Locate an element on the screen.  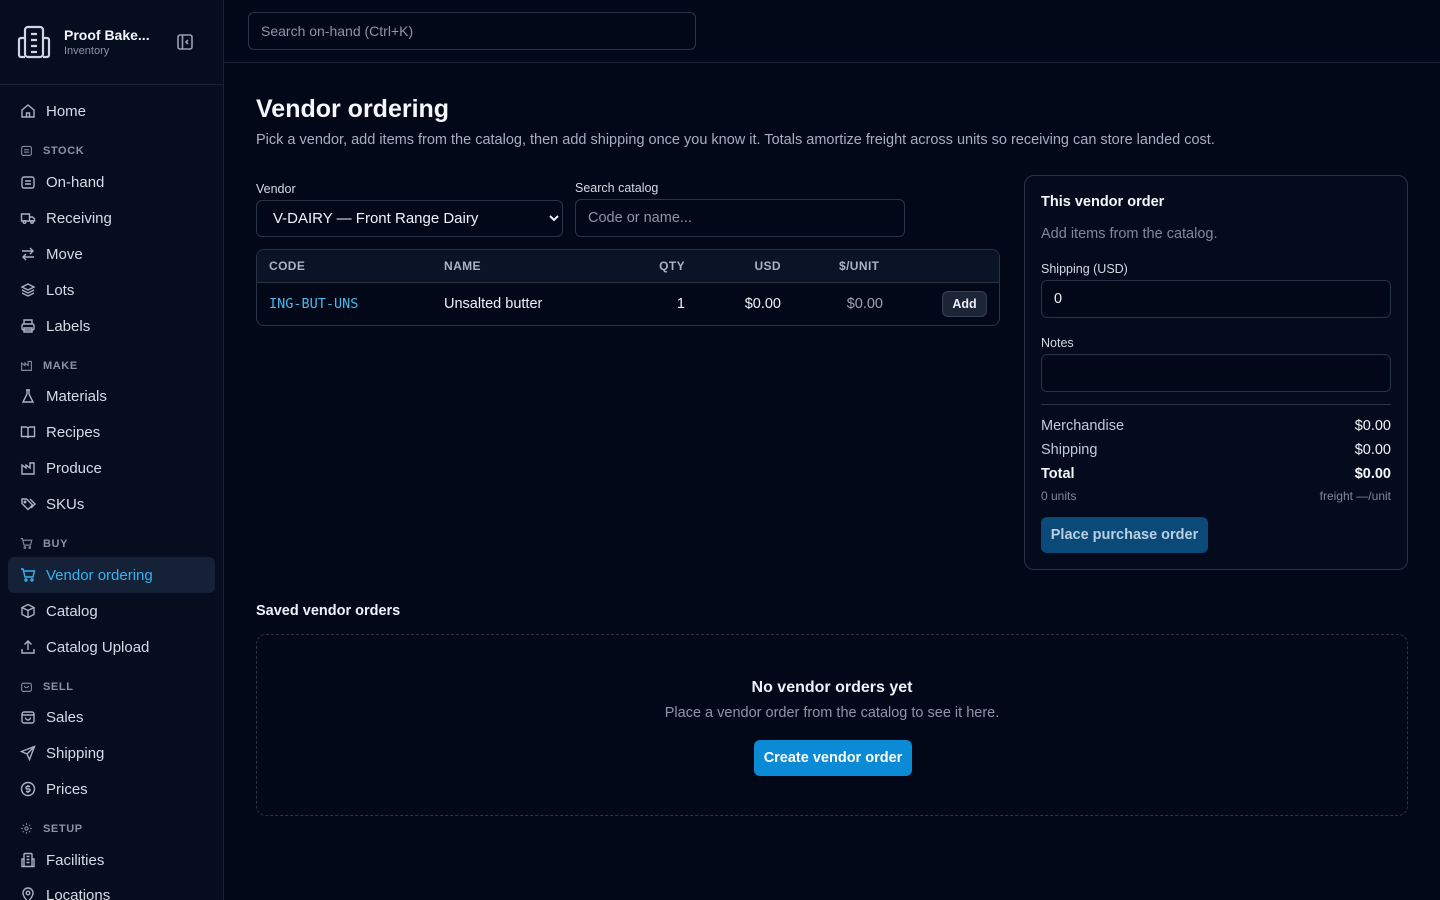
sidebar-item-catalog-upload: Catalog Upload is located at coordinates (111, 647).